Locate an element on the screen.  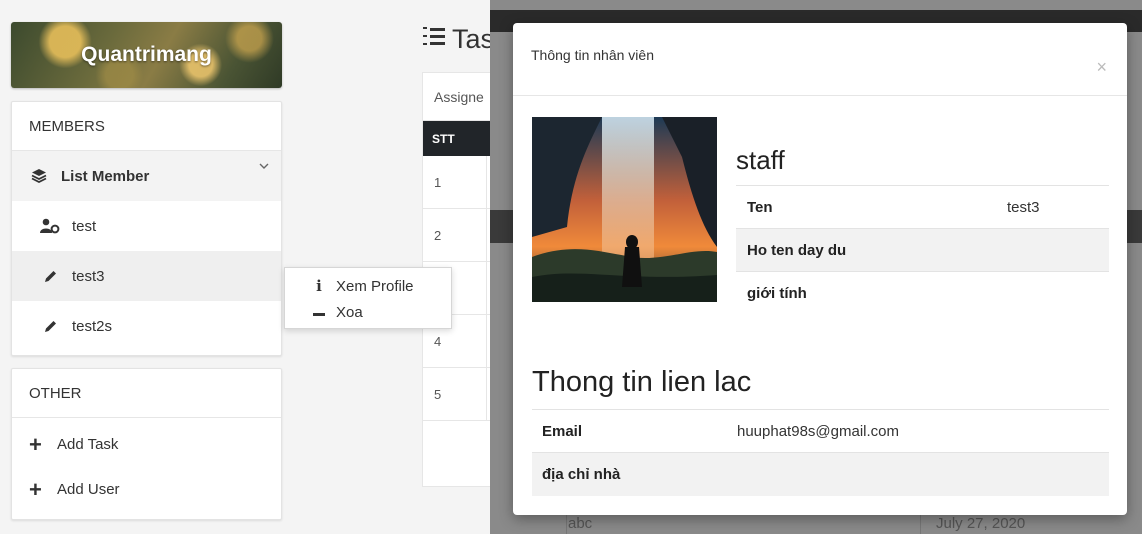
context-menu: i Xem Profile Xoa is located at coordinates (368, 298).